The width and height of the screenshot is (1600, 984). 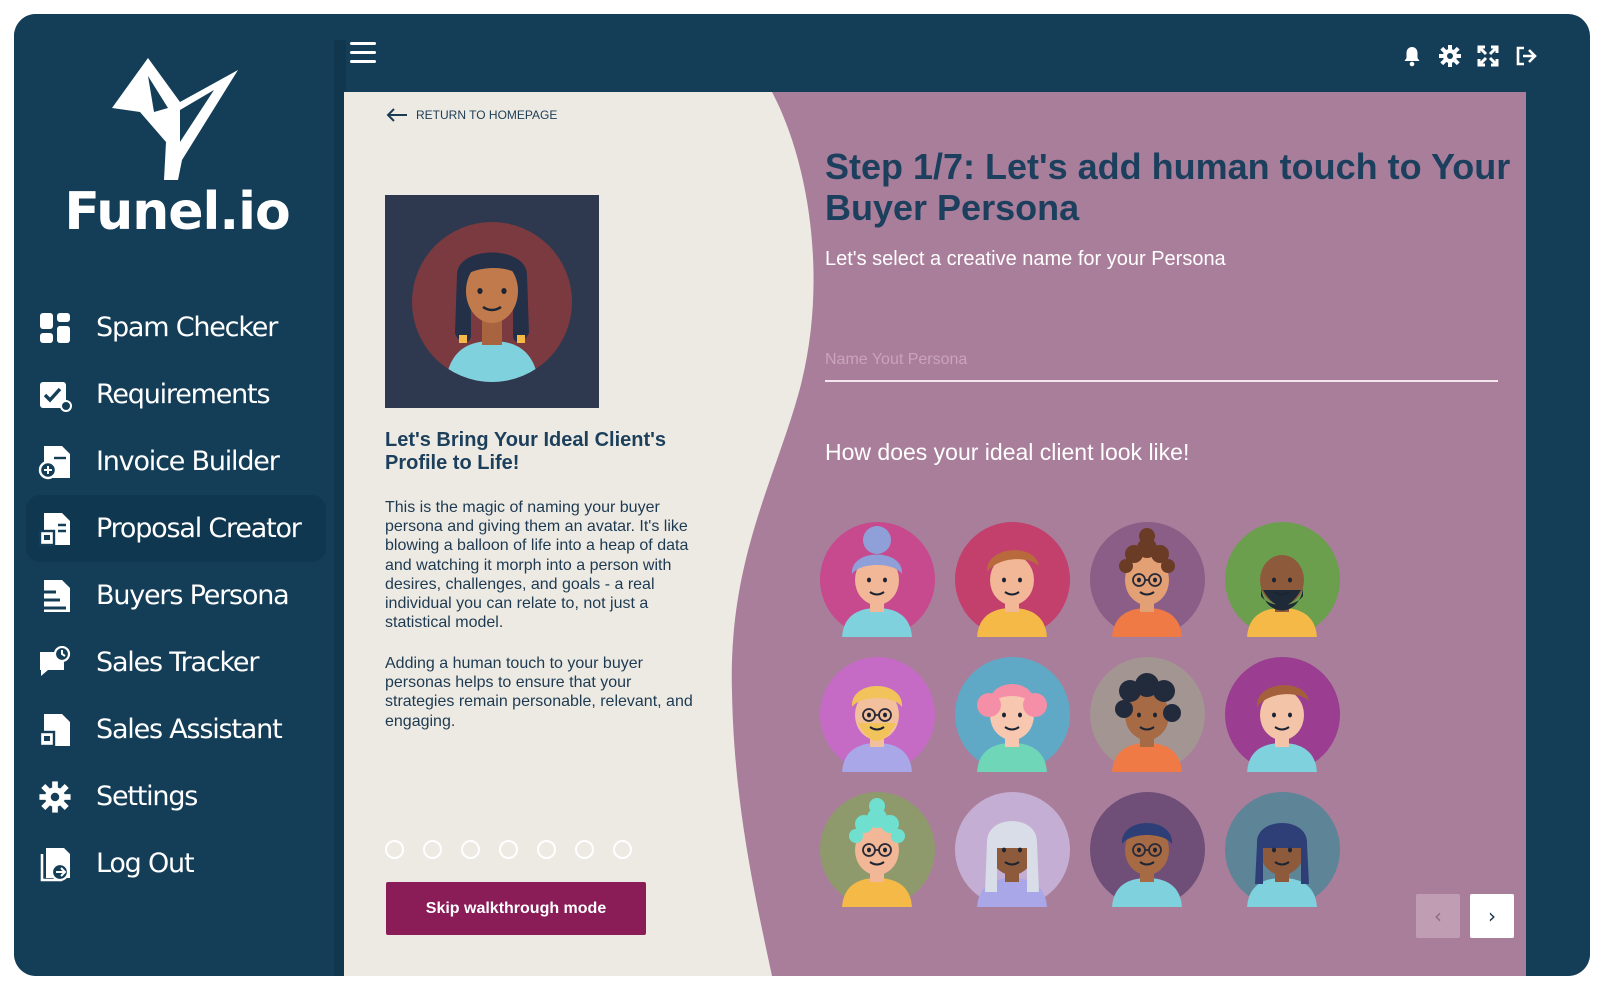 What do you see at coordinates (487, 115) in the screenshot?
I see `return-label: RETURN TO HOMEPAGE` at bounding box center [487, 115].